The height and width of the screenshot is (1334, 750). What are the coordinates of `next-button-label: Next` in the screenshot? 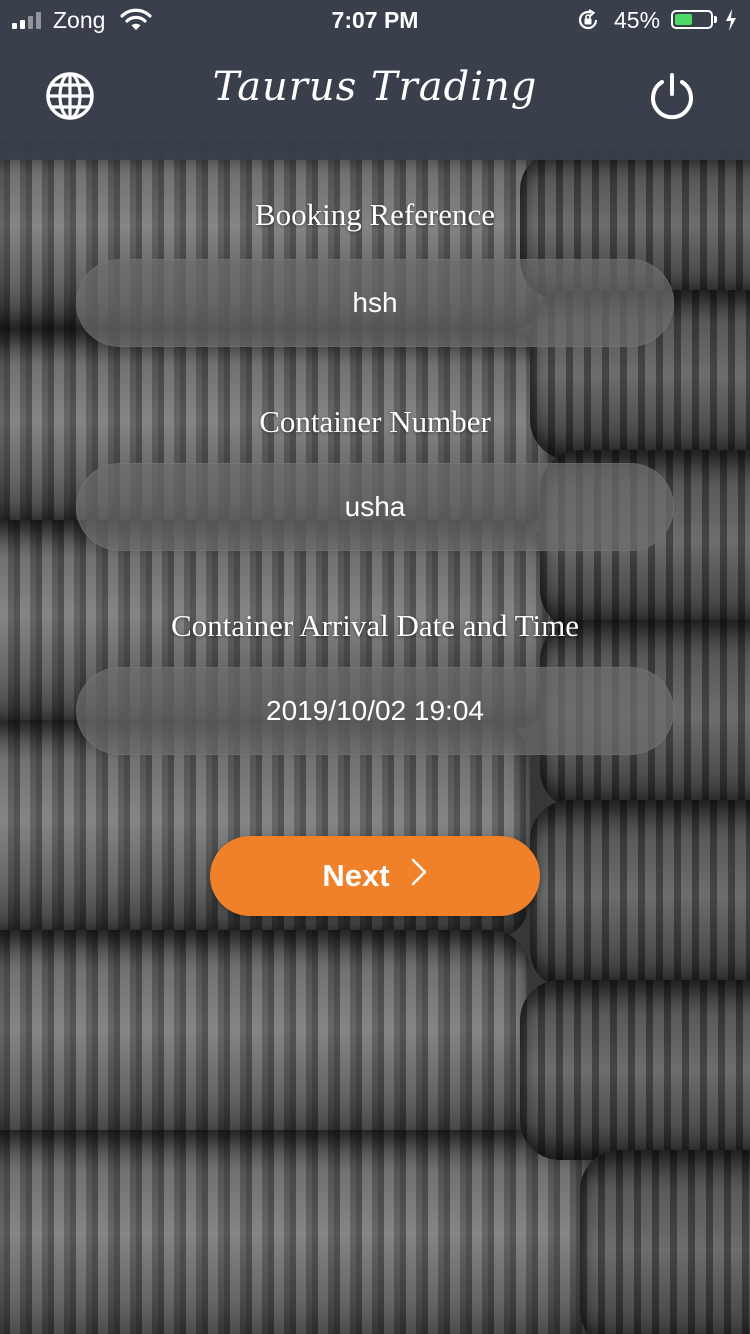 It's located at (356, 875).